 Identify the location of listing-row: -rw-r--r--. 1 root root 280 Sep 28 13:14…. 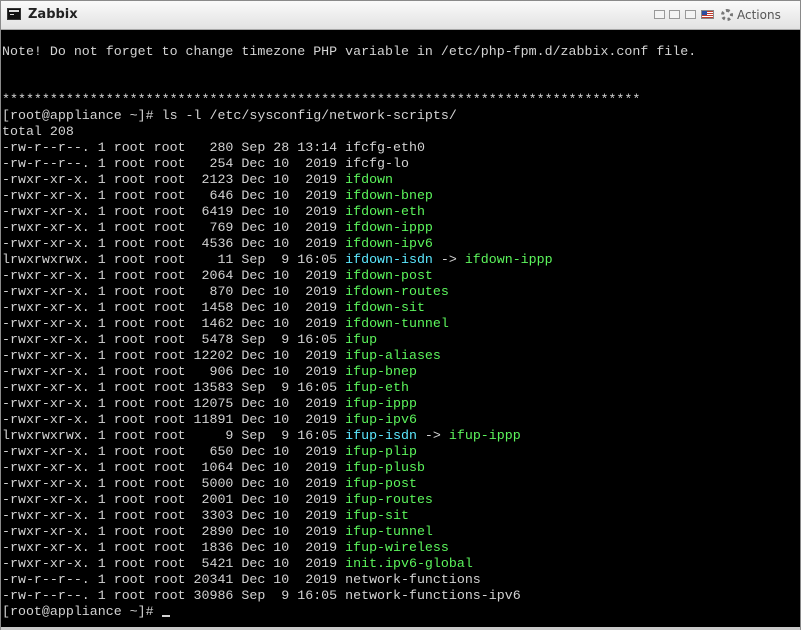
(213, 148).